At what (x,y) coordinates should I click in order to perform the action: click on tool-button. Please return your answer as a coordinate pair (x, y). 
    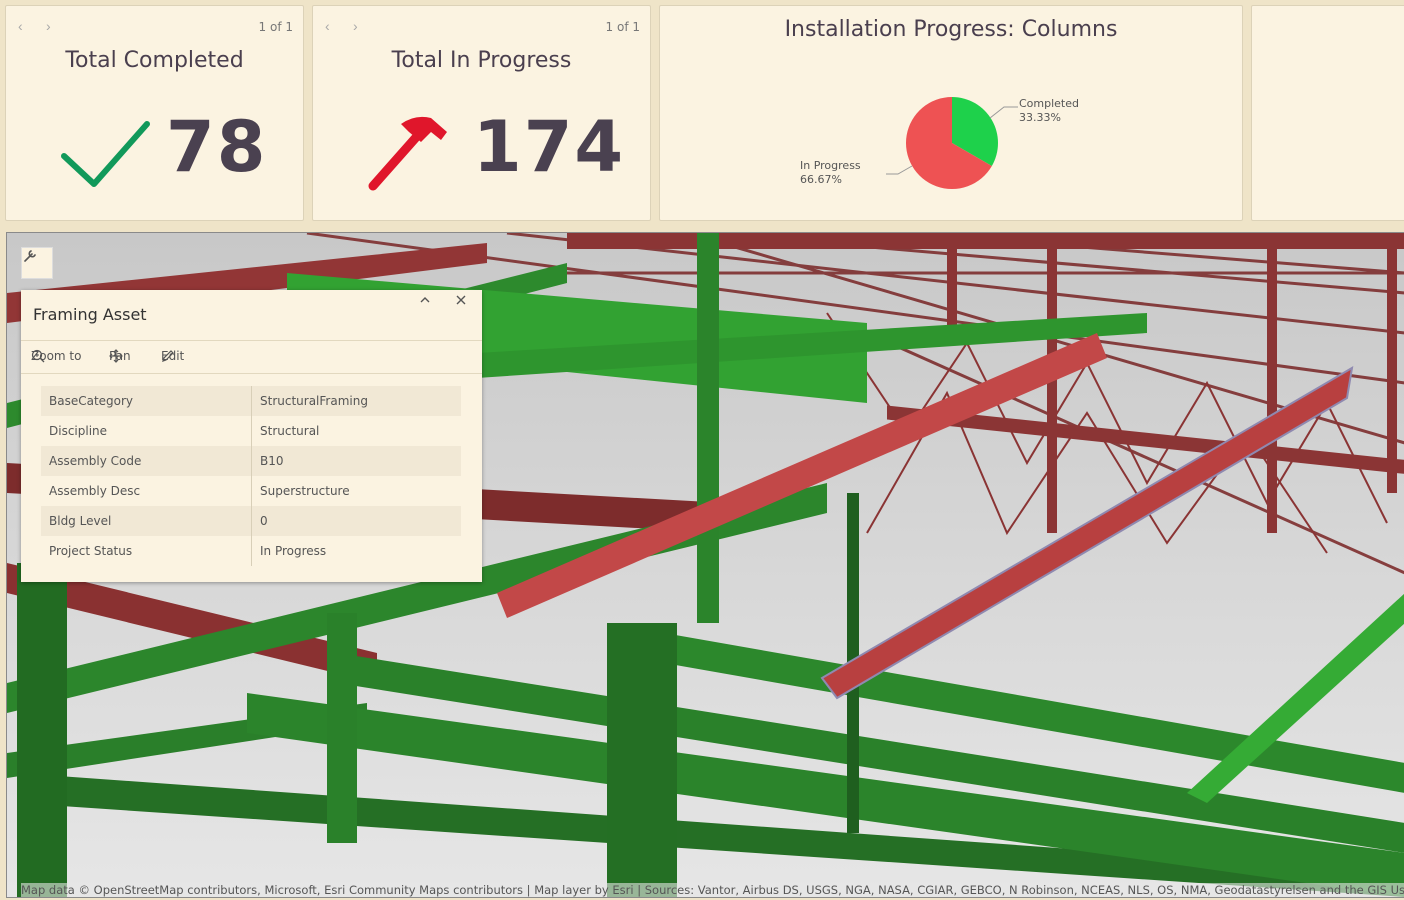
    Looking at the image, I should click on (37, 263).